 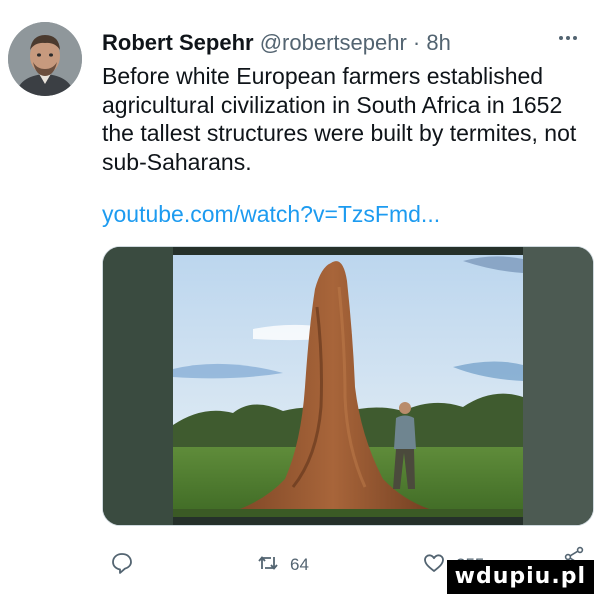 What do you see at coordinates (178, 42) in the screenshot?
I see `author-name: Robert Sepehr` at bounding box center [178, 42].